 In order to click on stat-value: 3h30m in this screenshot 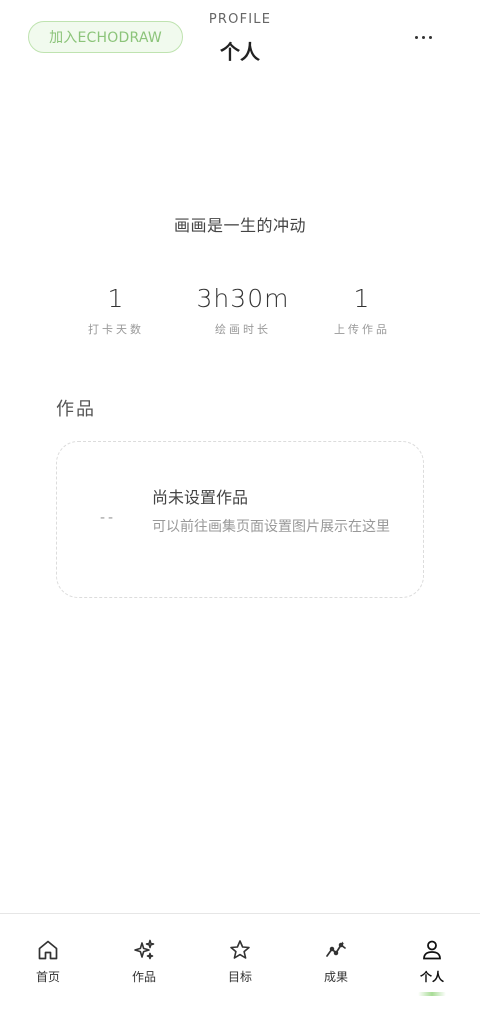, I will do `click(243, 298)`.